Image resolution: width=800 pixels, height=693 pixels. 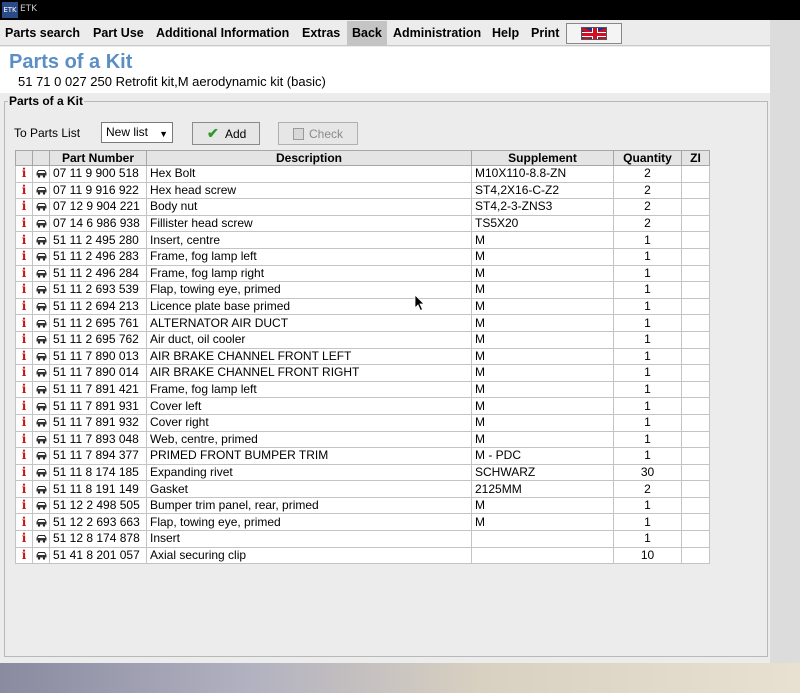 I want to click on part-number-cell: 51 11 2 695 761, so click(x=98, y=323).